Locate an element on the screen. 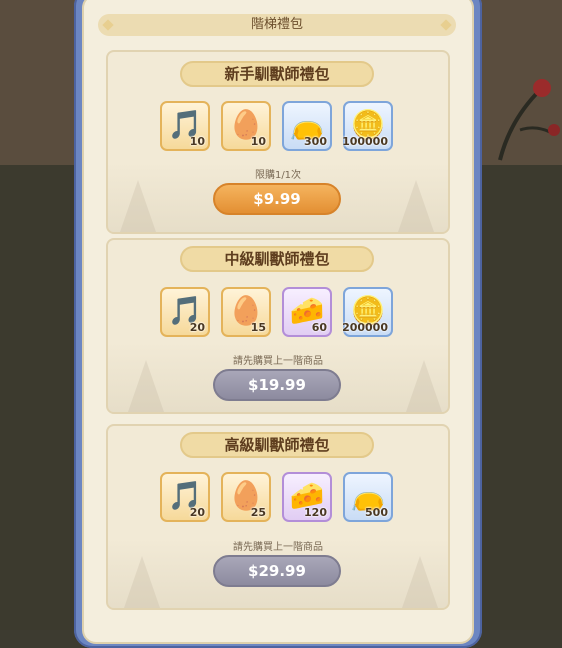 The height and width of the screenshot is (648, 562). item-quantity: 500 is located at coordinates (376, 512).